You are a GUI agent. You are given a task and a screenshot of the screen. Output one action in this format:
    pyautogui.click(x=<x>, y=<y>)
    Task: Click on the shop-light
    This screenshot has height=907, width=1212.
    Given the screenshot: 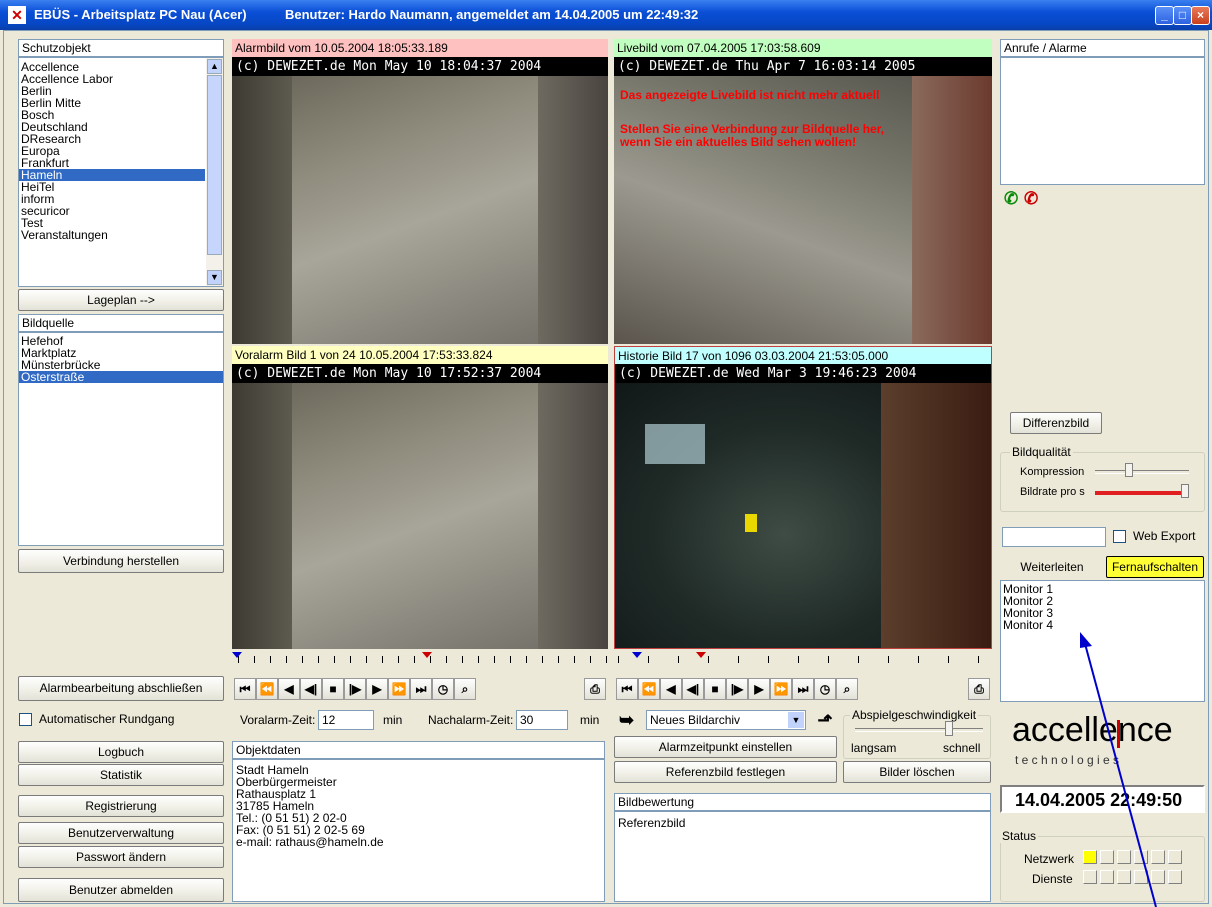 What is the action you would take?
    pyautogui.click(x=675, y=444)
    